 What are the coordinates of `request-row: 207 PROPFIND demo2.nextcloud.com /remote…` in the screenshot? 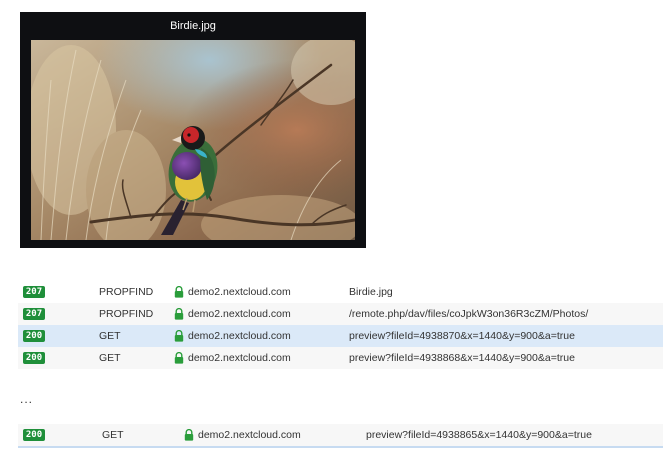 It's located at (340, 314).